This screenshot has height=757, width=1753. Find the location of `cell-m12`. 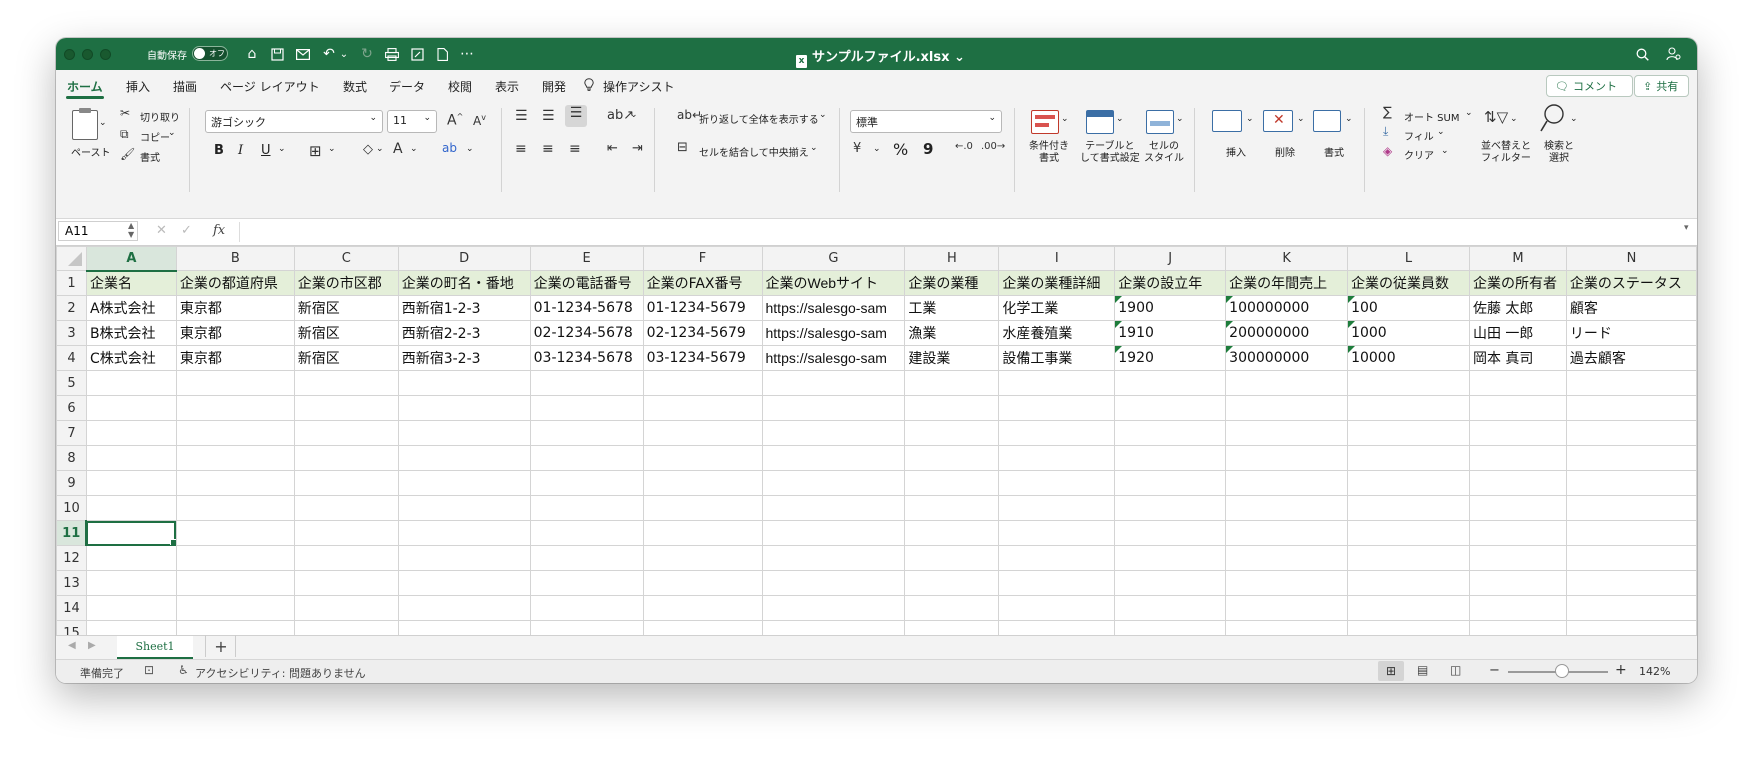

cell-m12 is located at coordinates (1517, 558).